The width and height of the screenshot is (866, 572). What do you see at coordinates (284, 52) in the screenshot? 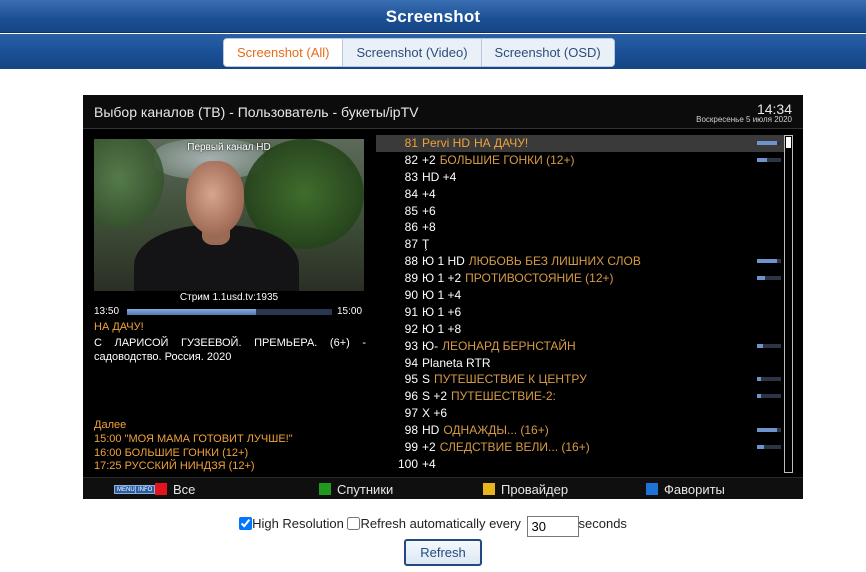
I see `tab-screenshot-all: Screenshot (All)` at bounding box center [284, 52].